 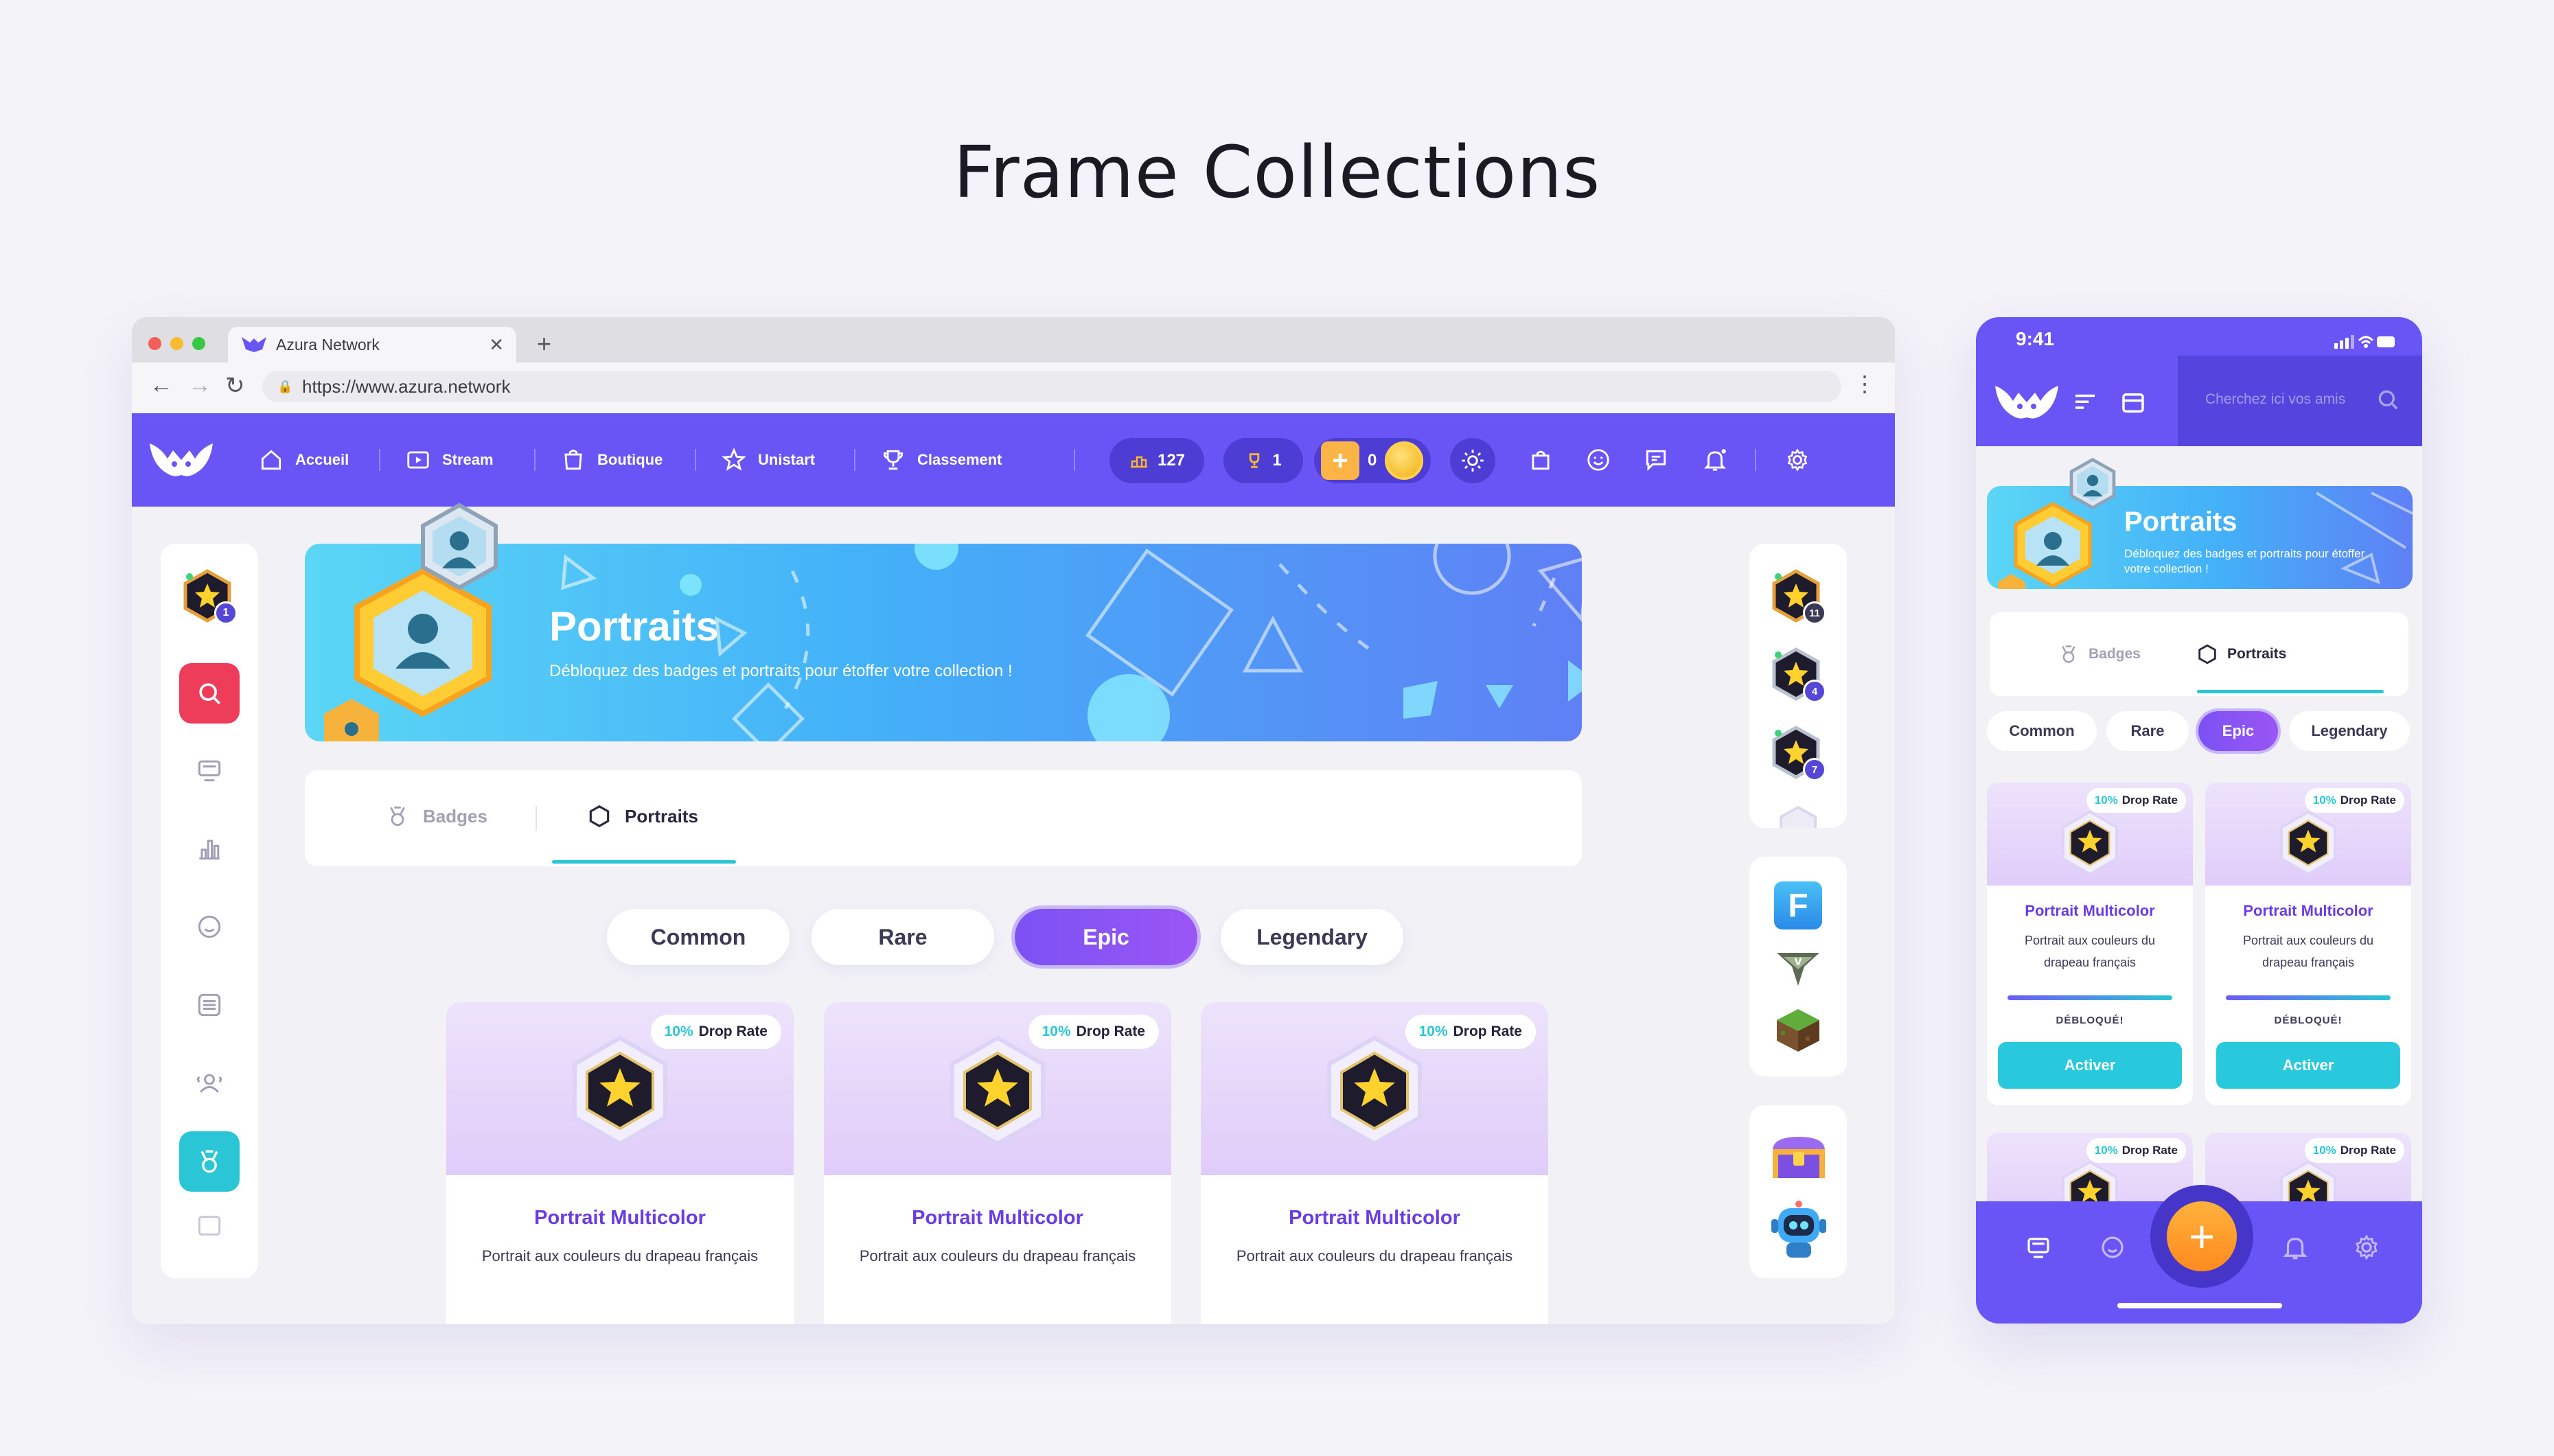 I want to click on badge-level: 1, so click(x=226, y=613).